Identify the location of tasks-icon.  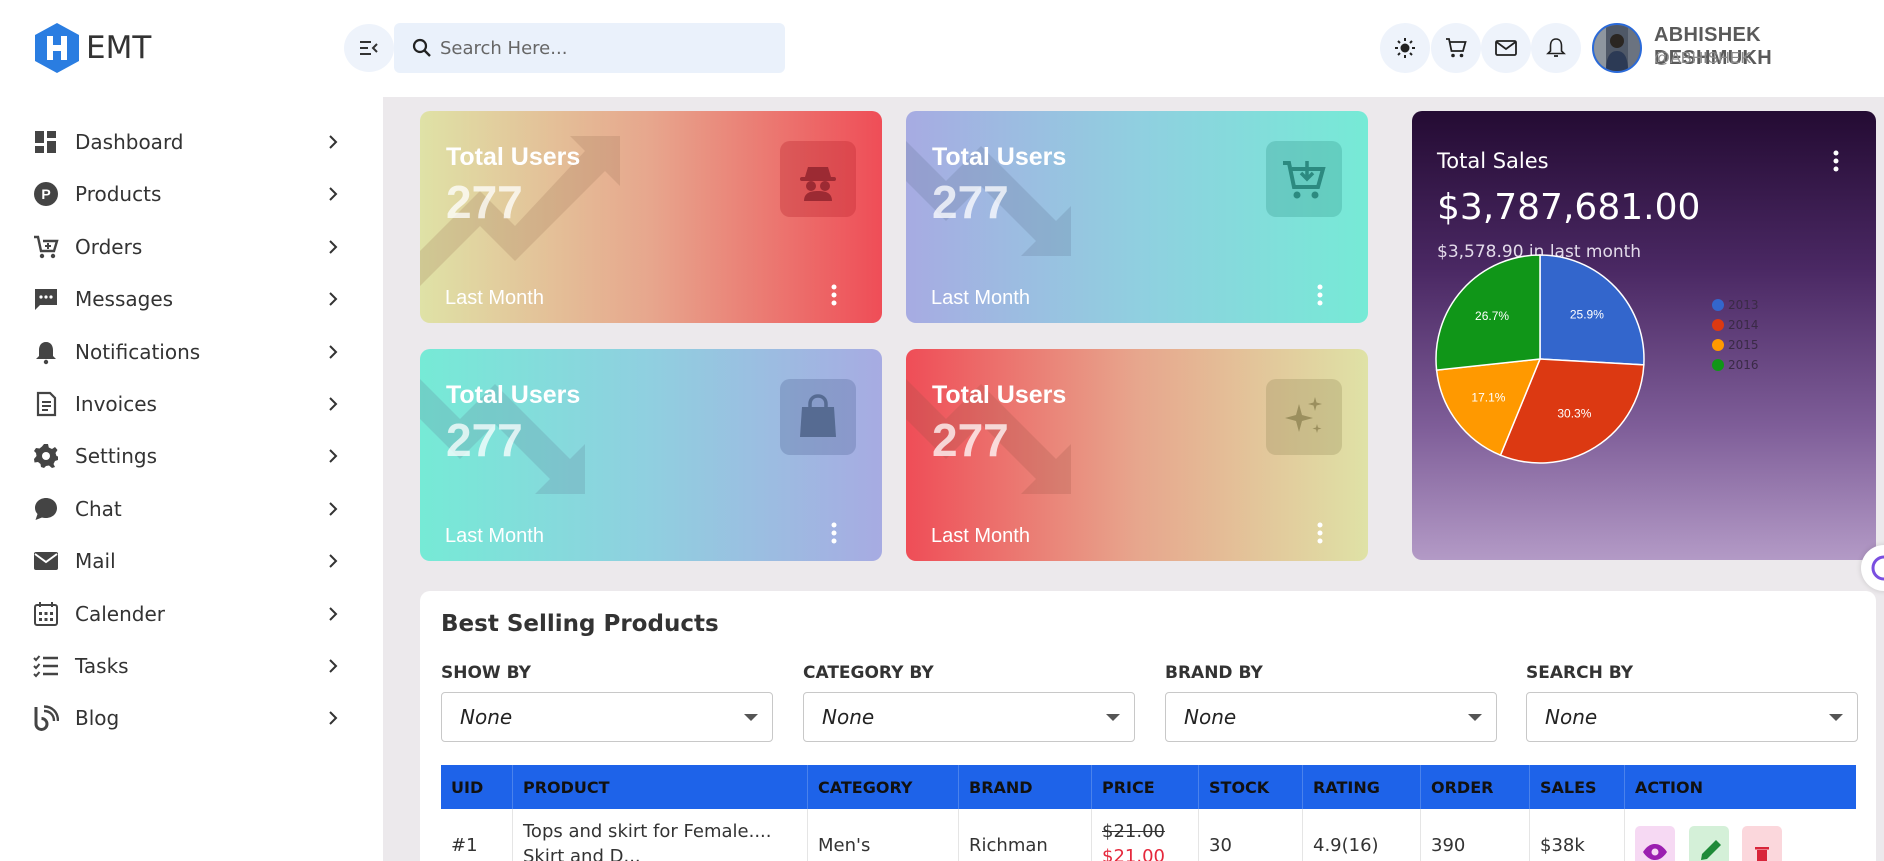
(45, 666).